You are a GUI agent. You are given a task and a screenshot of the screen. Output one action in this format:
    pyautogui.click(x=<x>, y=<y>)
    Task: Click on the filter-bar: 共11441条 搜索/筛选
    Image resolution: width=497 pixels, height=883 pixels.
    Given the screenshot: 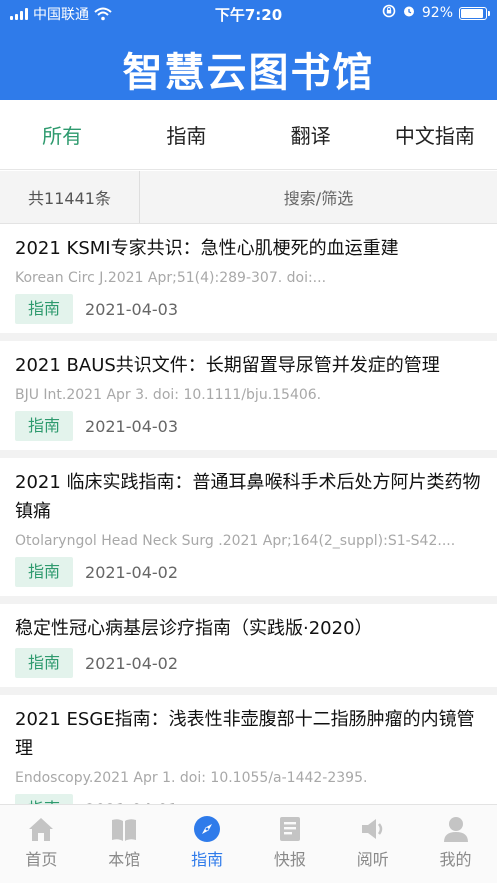 What is the action you would take?
    pyautogui.click(x=248, y=197)
    